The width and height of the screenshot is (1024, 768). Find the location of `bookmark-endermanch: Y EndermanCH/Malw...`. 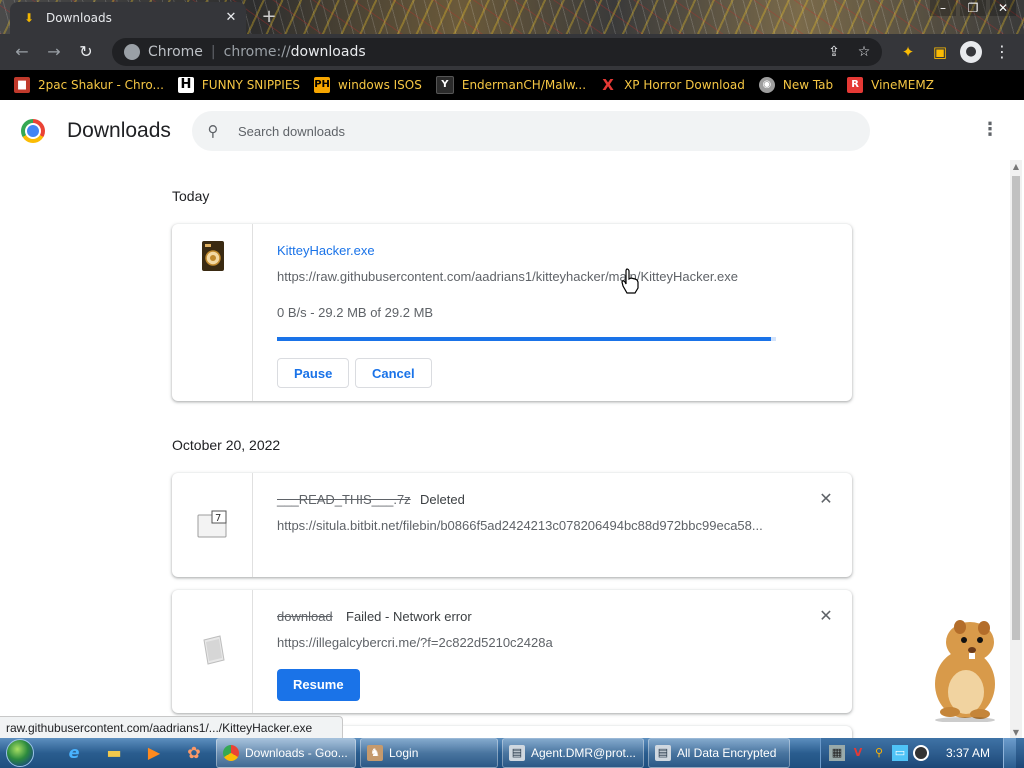

bookmark-endermanch: Y EndermanCH/Malw... is located at coordinates (511, 85).